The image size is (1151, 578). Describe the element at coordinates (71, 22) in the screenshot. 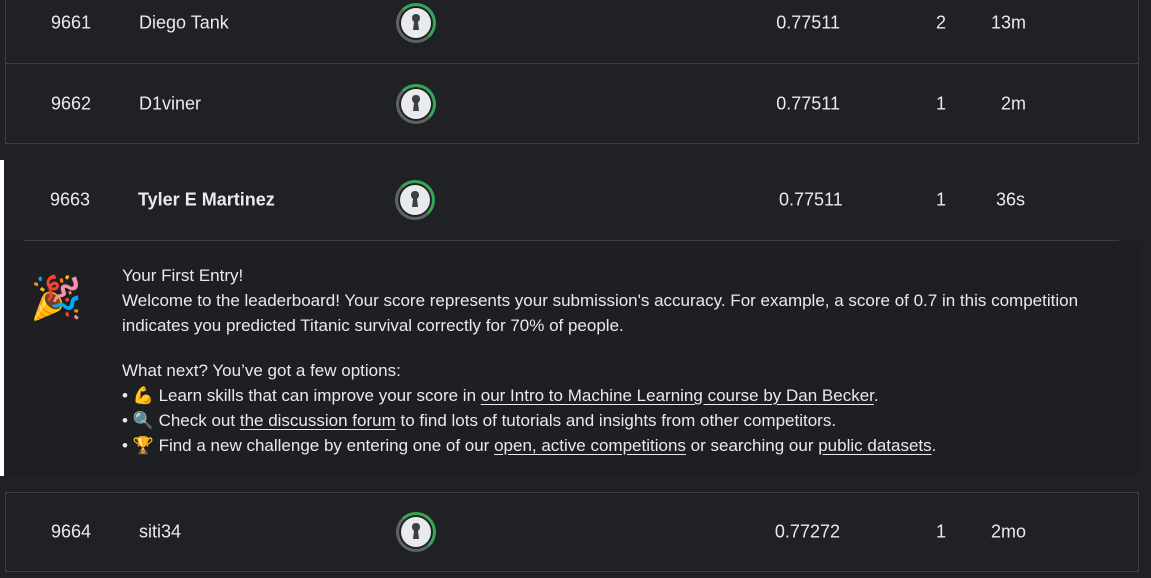

I see `rank: 9661` at that location.